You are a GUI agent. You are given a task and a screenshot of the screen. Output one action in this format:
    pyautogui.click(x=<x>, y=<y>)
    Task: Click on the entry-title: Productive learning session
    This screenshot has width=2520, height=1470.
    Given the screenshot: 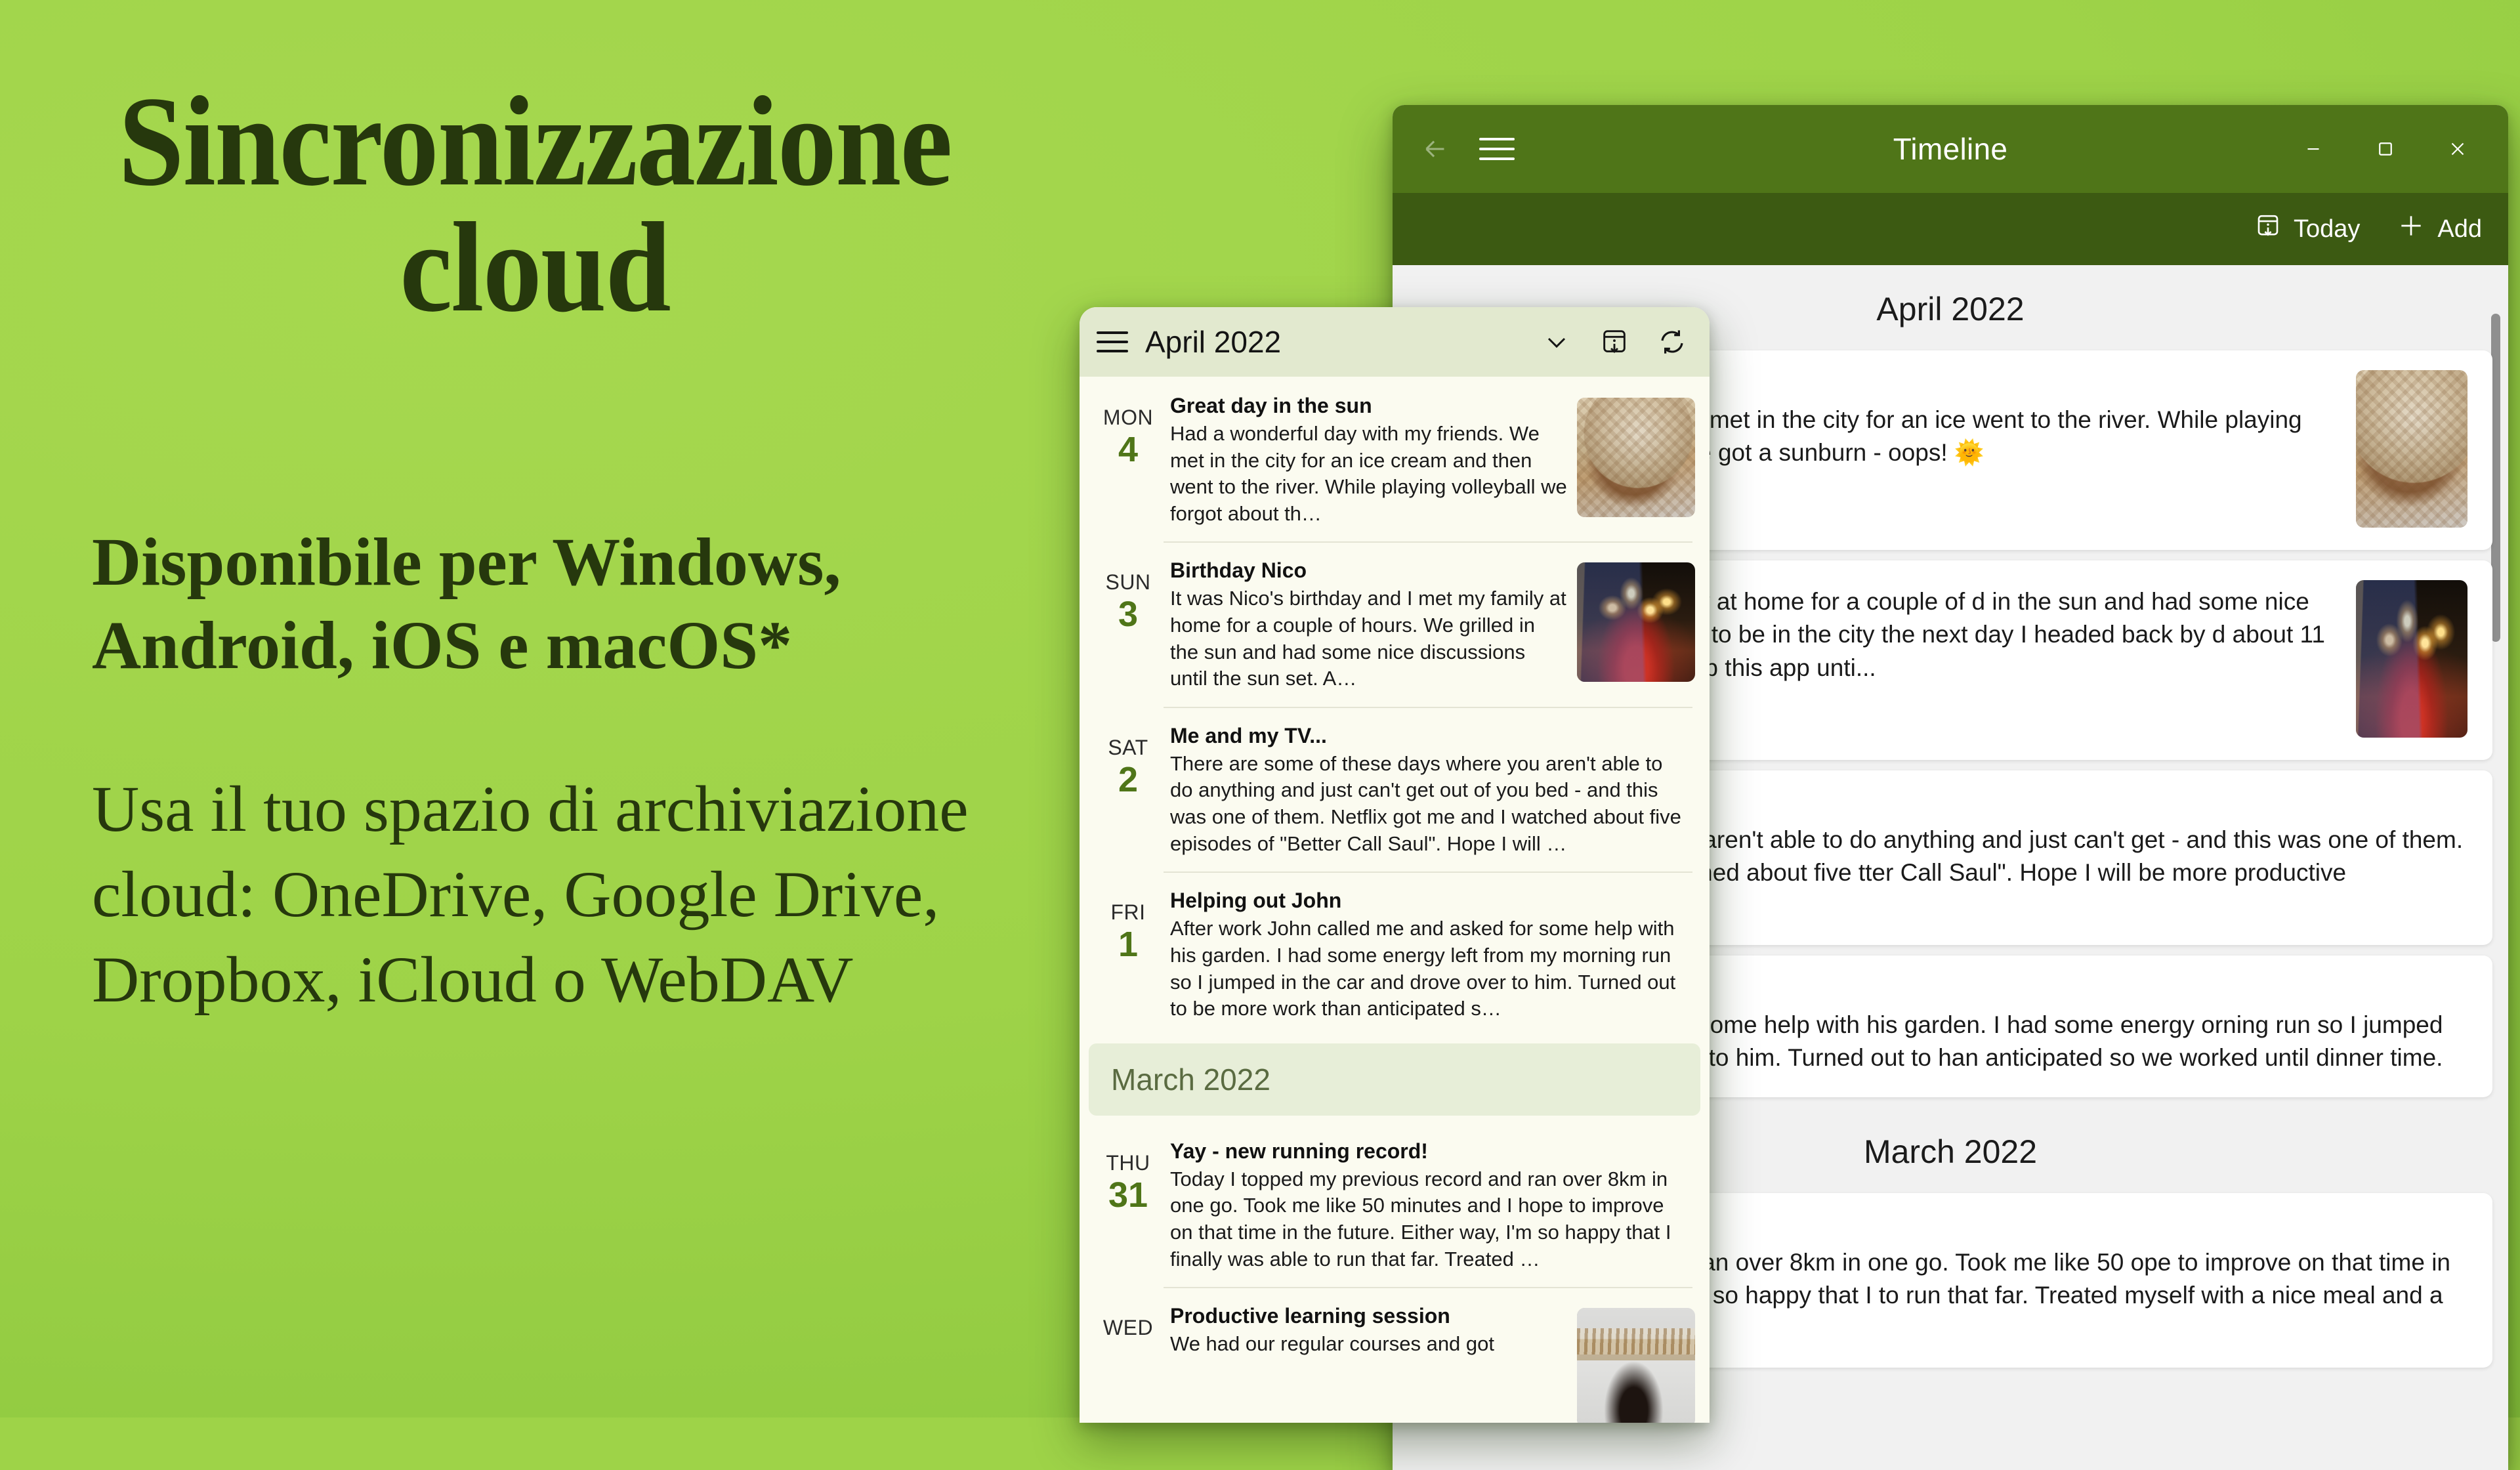 What is the action you would take?
    pyautogui.click(x=1310, y=1316)
    